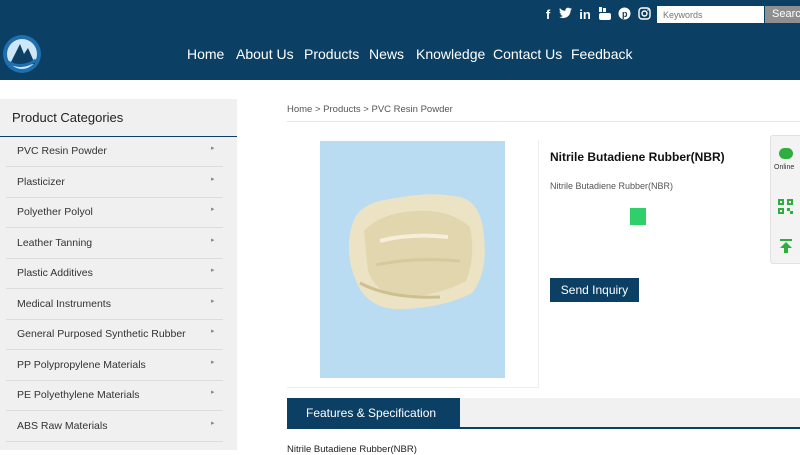 The width and height of the screenshot is (800, 455). Describe the element at coordinates (55, 273) in the screenshot. I see `category-label: Plastic Additives` at that location.